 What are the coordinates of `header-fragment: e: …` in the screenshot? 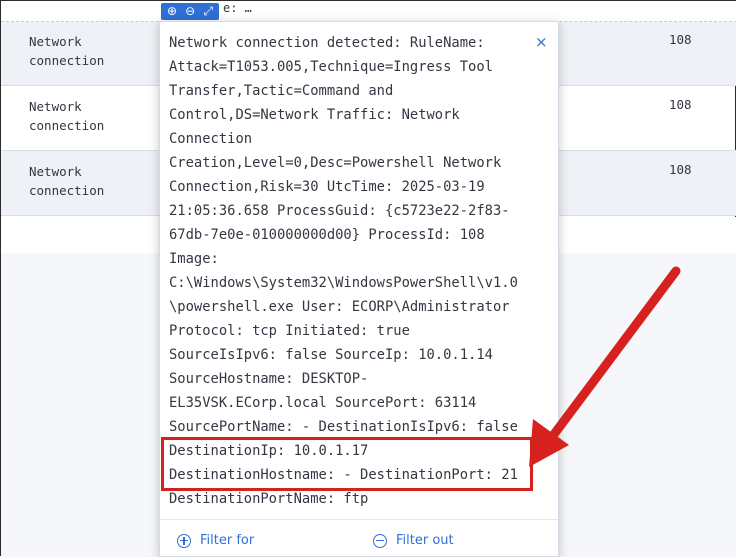 It's located at (237, 8).